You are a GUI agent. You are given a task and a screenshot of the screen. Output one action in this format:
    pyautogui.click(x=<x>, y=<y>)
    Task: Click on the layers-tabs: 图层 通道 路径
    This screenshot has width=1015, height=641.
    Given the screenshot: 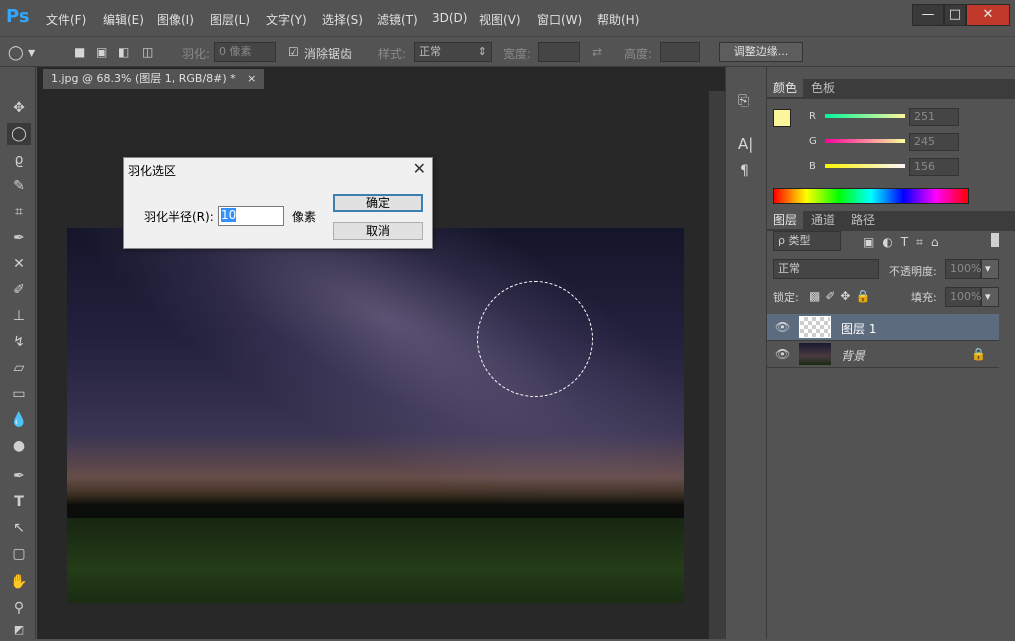 What is the action you would take?
    pyautogui.click(x=891, y=221)
    